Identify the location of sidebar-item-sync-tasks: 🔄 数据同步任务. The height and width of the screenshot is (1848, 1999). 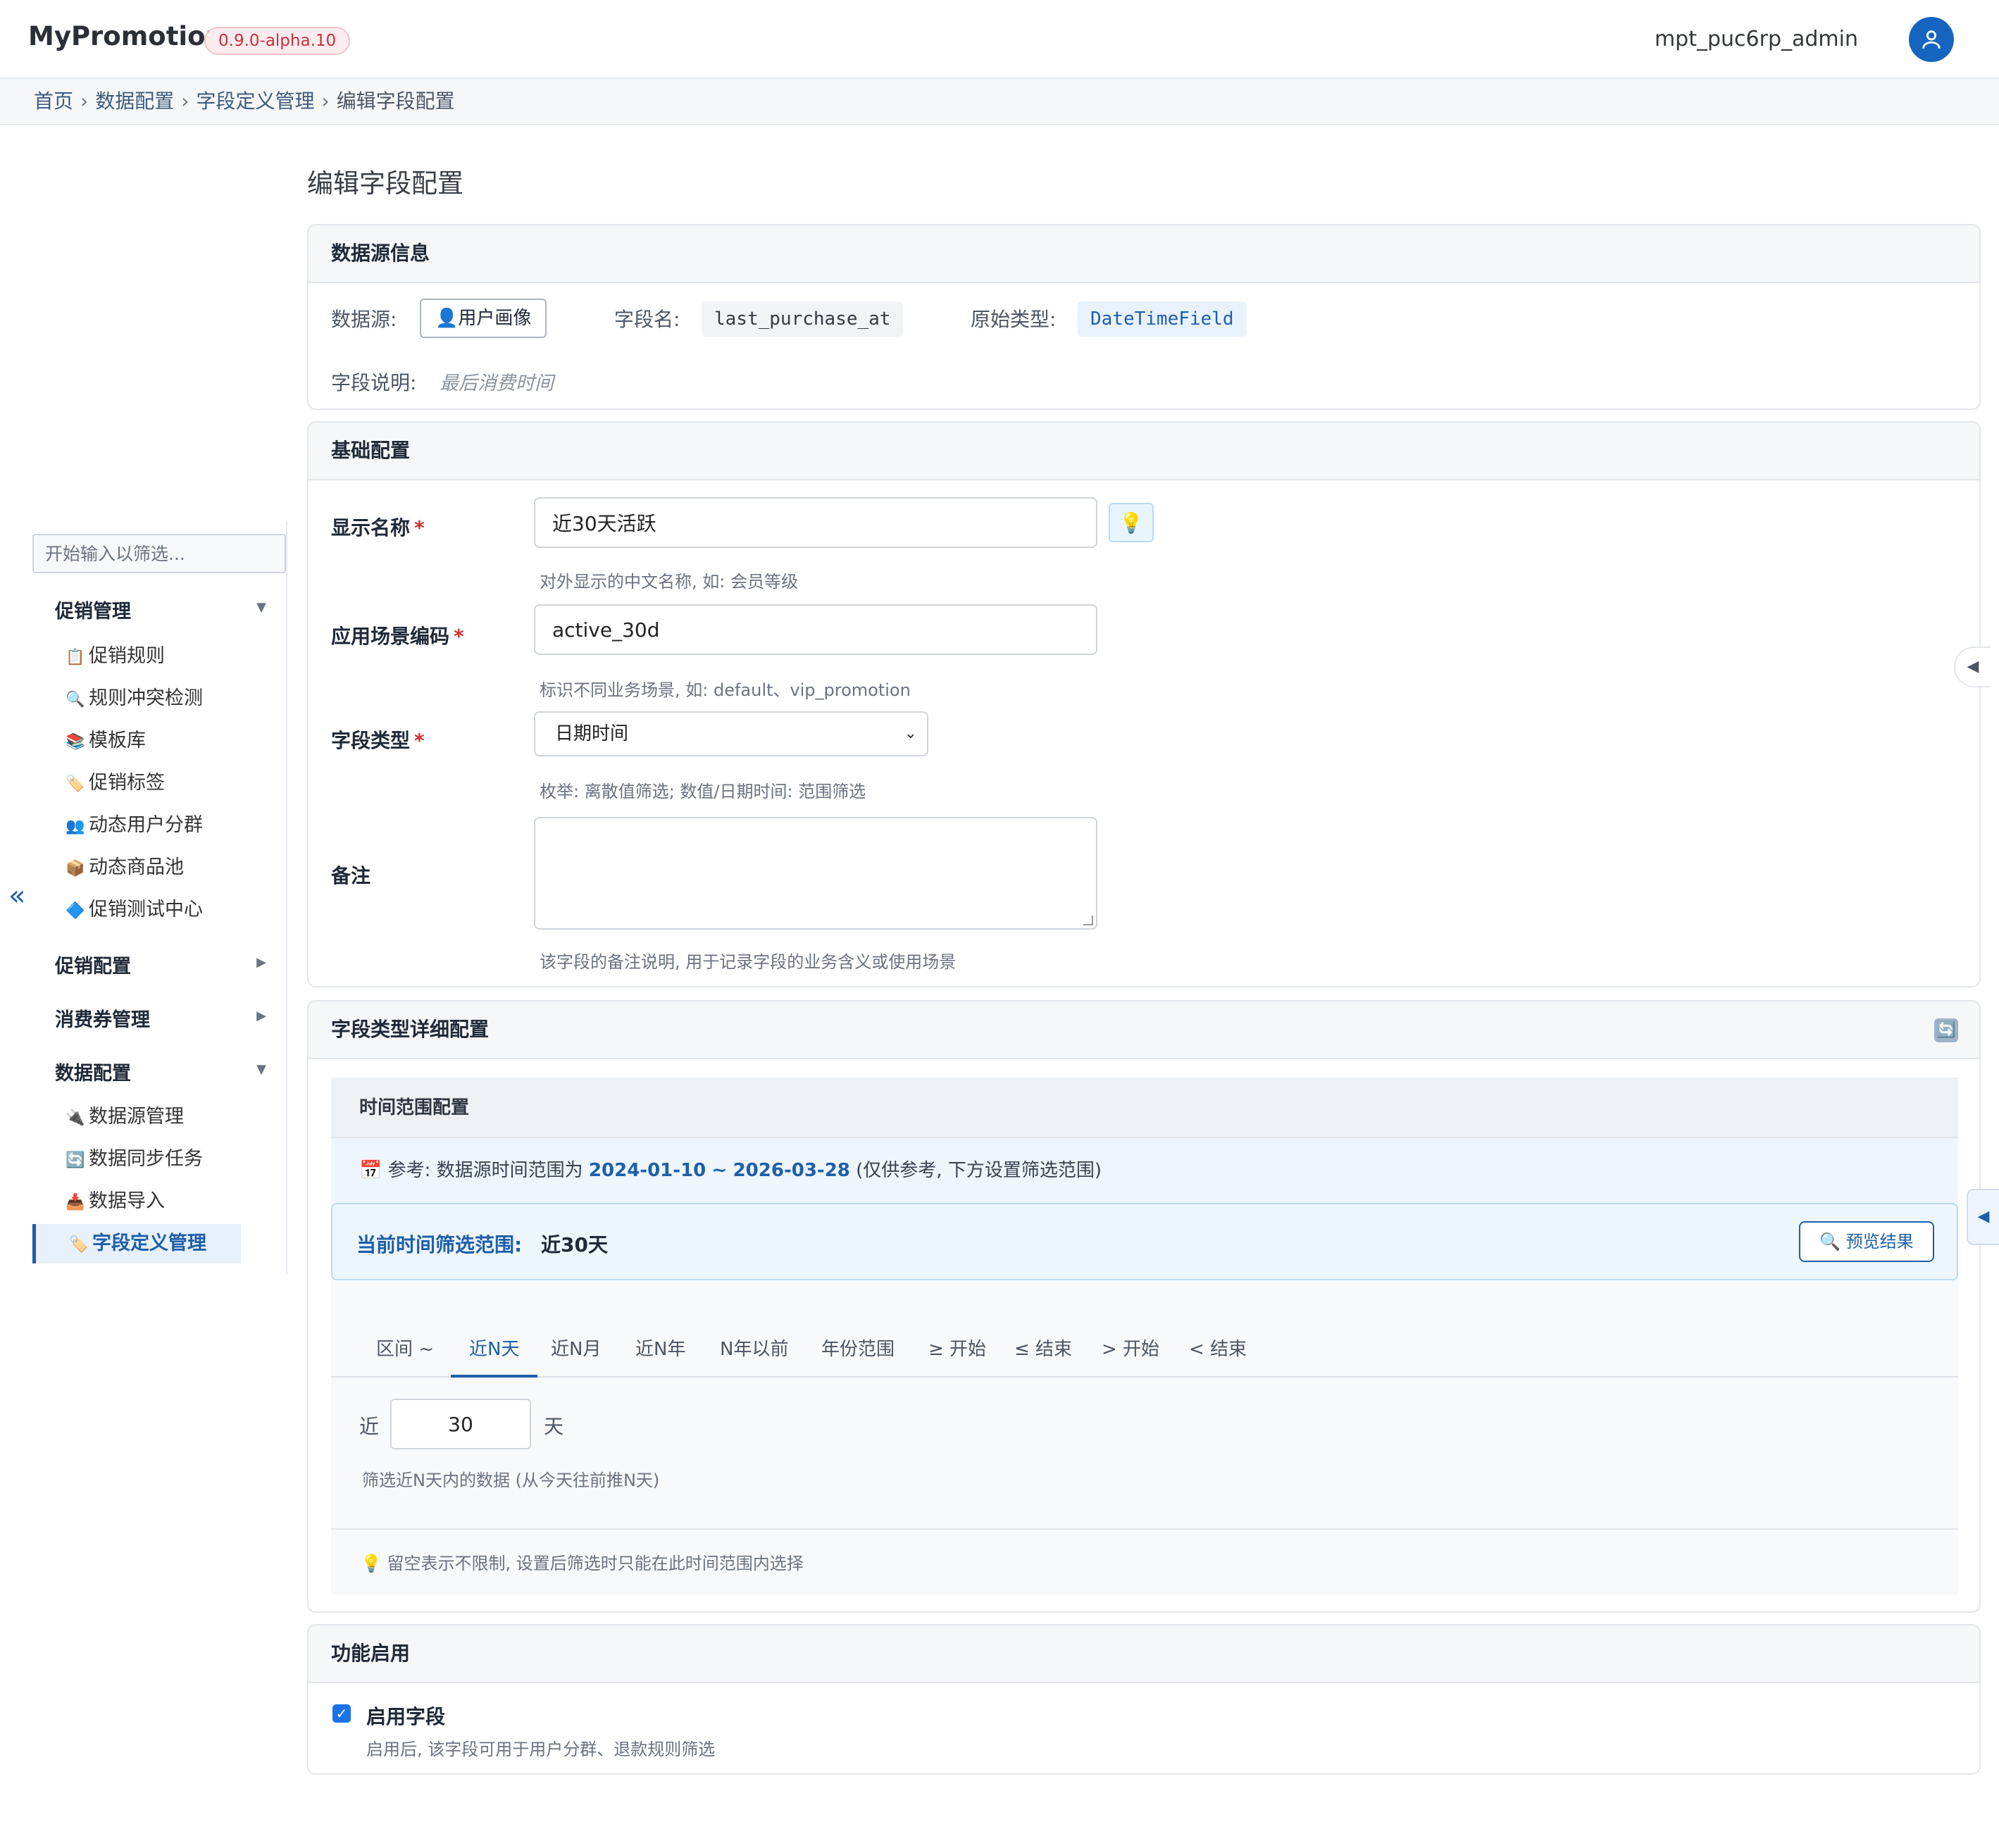
(153, 1159).